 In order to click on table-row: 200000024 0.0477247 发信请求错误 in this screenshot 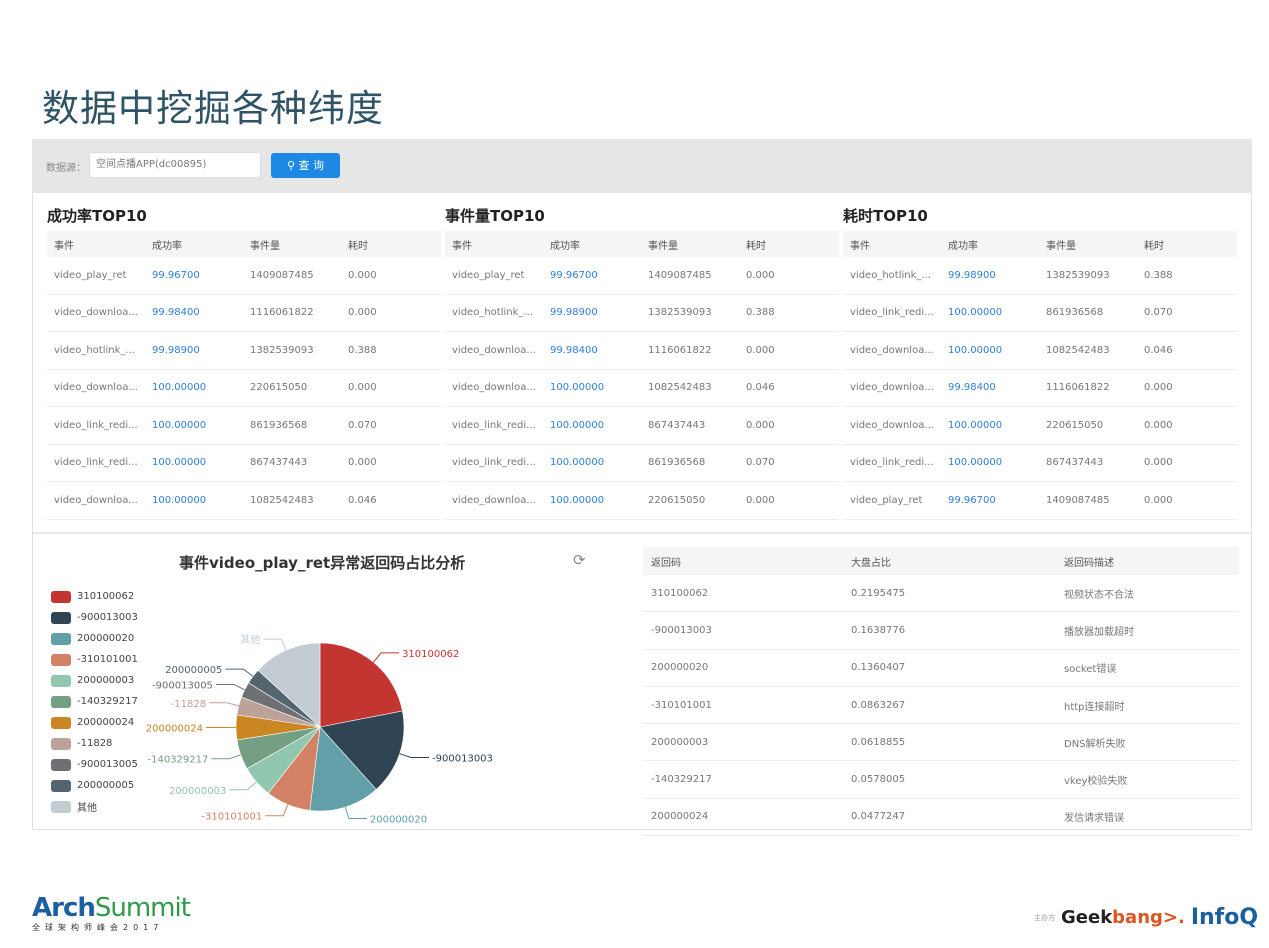, I will do `click(941, 818)`.